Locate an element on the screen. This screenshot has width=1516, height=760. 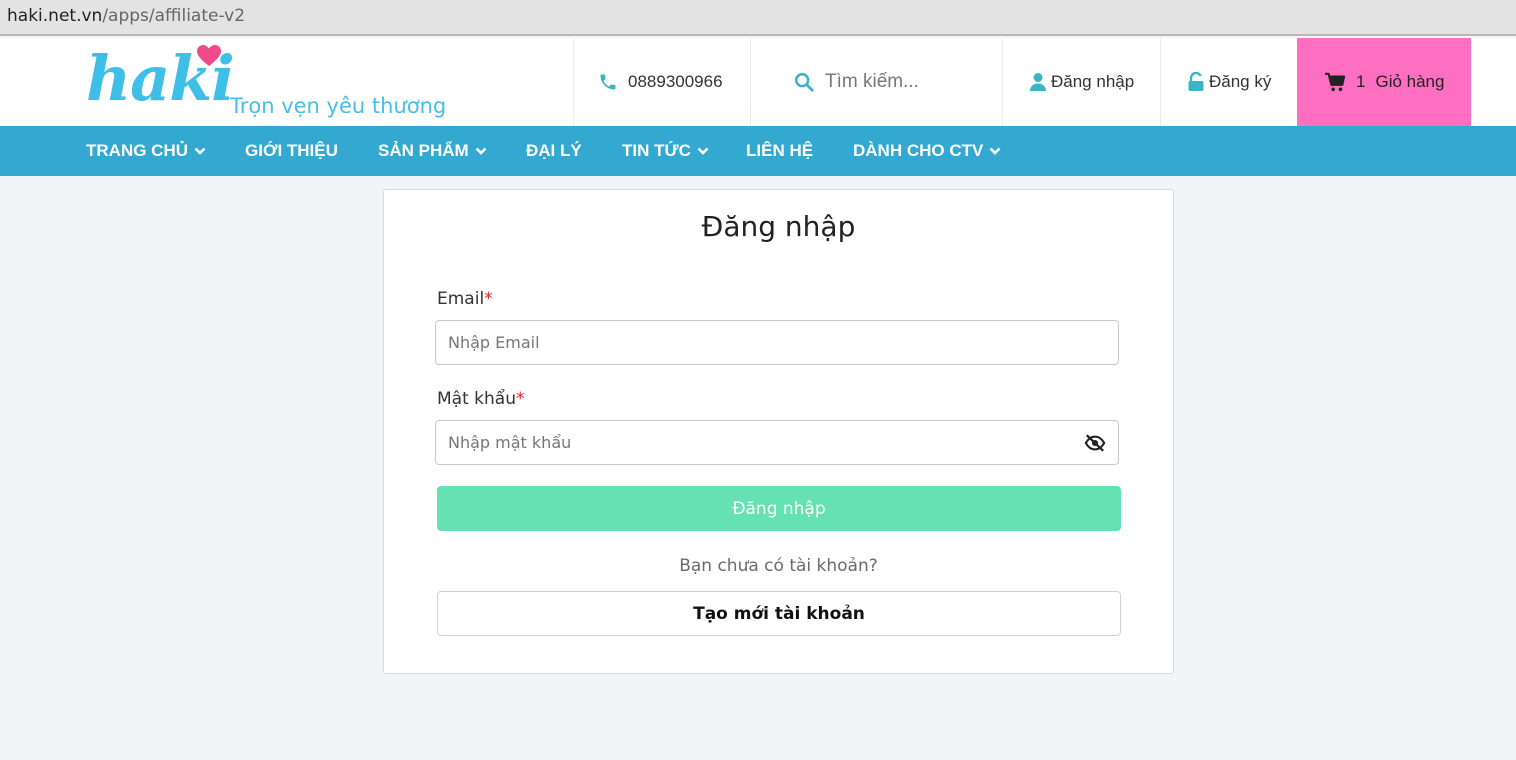
nav-item-lien-he: LIÊN HỆ is located at coordinates (779, 151).